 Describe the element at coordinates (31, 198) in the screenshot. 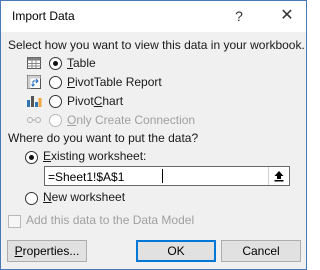

I see `new-worksheet-radio` at that location.